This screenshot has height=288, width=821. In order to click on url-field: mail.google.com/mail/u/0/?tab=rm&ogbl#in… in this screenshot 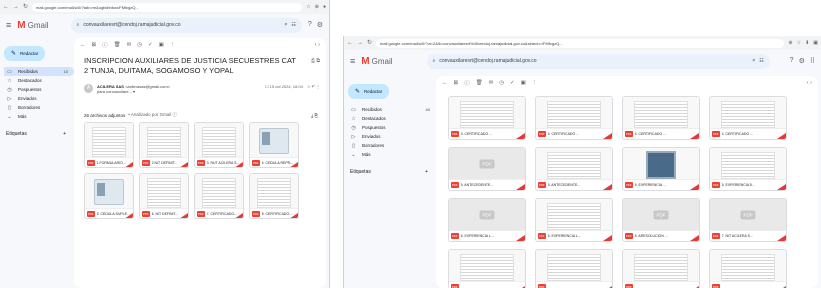, I will do `click(167, 7)`.